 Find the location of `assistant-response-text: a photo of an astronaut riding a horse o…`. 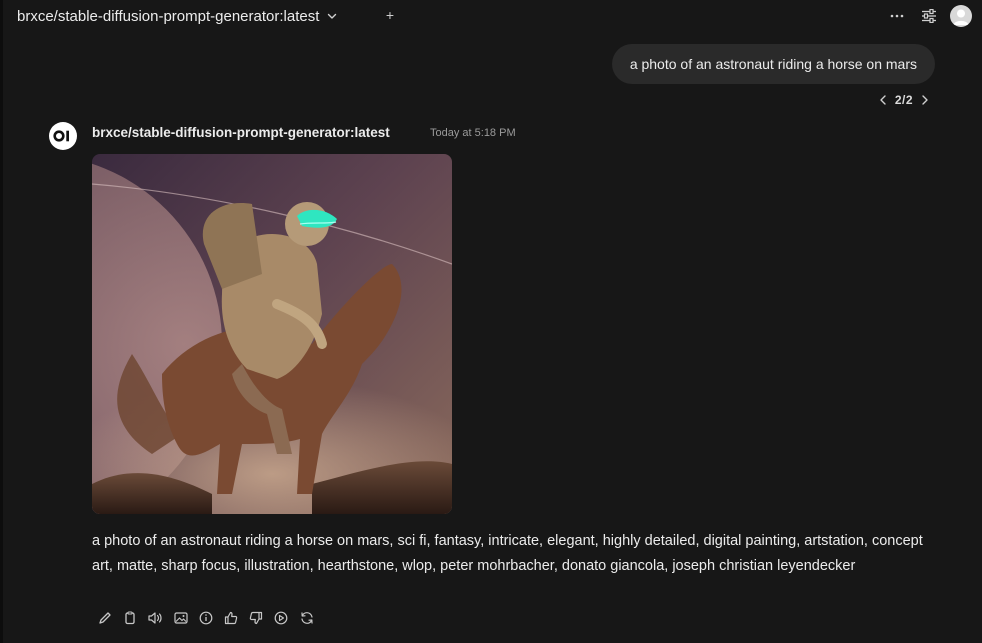

assistant-response-text: a photo of an astronaut riding a horse o… is located at coordinates (507, 553).